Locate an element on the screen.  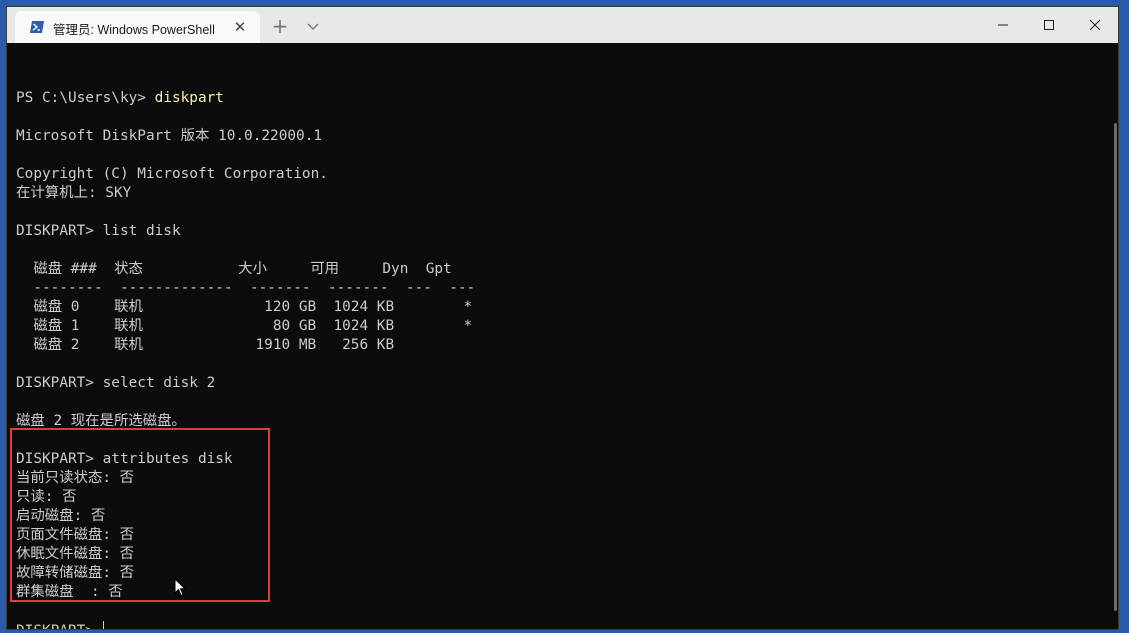
output-text: DISKPART> select disk 2 is located at coordinates (116, 383).